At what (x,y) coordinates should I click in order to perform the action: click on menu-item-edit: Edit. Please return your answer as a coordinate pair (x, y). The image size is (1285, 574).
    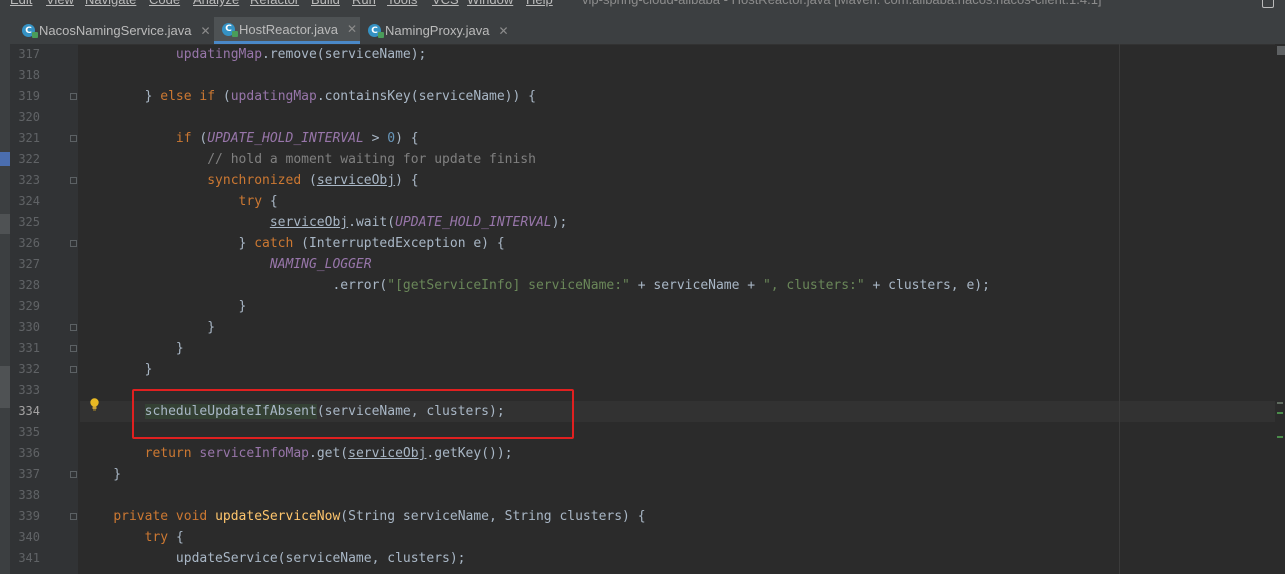
    Looking at the image, I should click on (21, 3).